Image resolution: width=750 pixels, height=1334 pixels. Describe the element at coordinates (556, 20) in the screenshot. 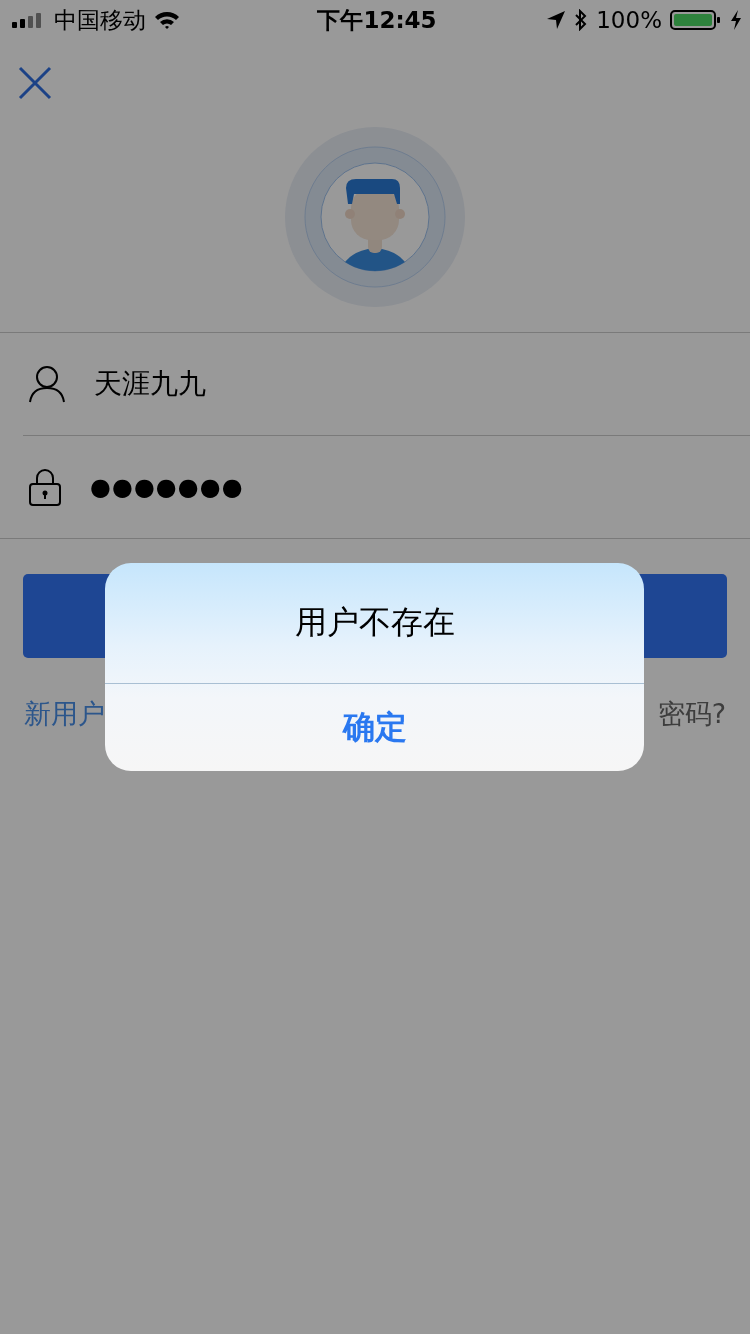

I see `location-arrow-icon` at that location.